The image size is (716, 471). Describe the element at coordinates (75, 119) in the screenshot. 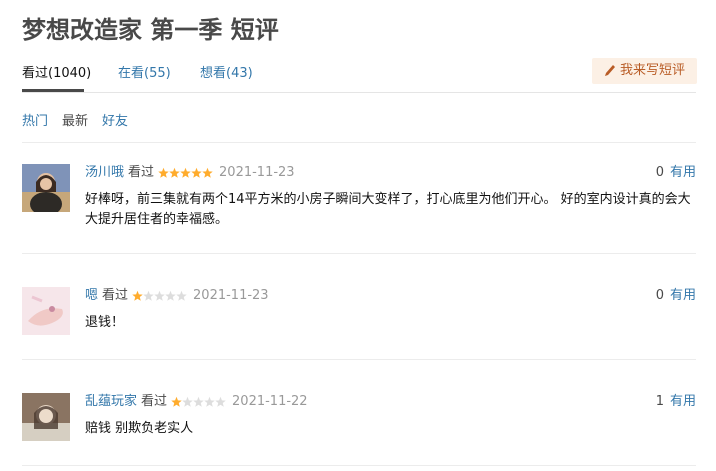

I see `sort-newest: 最新` at that location.